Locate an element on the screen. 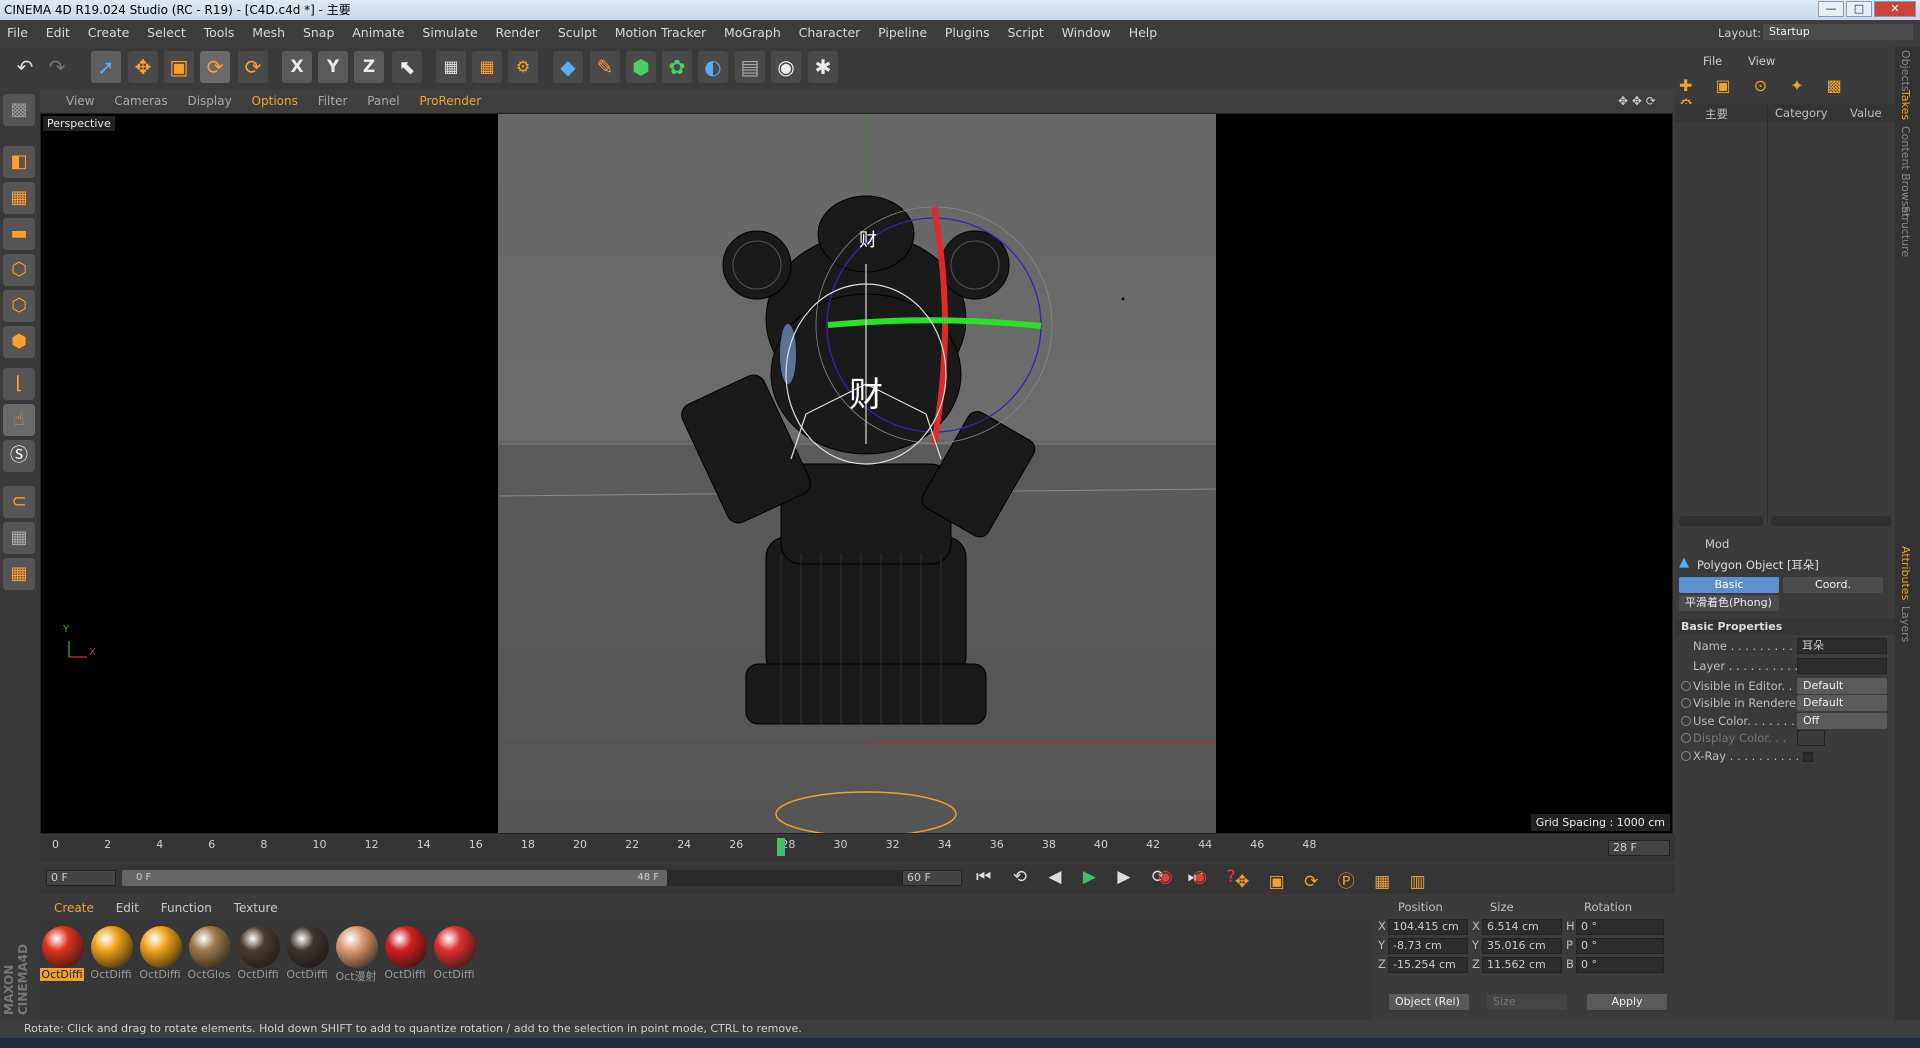 Image resolution: width=1920 pixels, height=1048 pixels. size-mode-dropdown: Size is located at coordinates (1527, 1002).